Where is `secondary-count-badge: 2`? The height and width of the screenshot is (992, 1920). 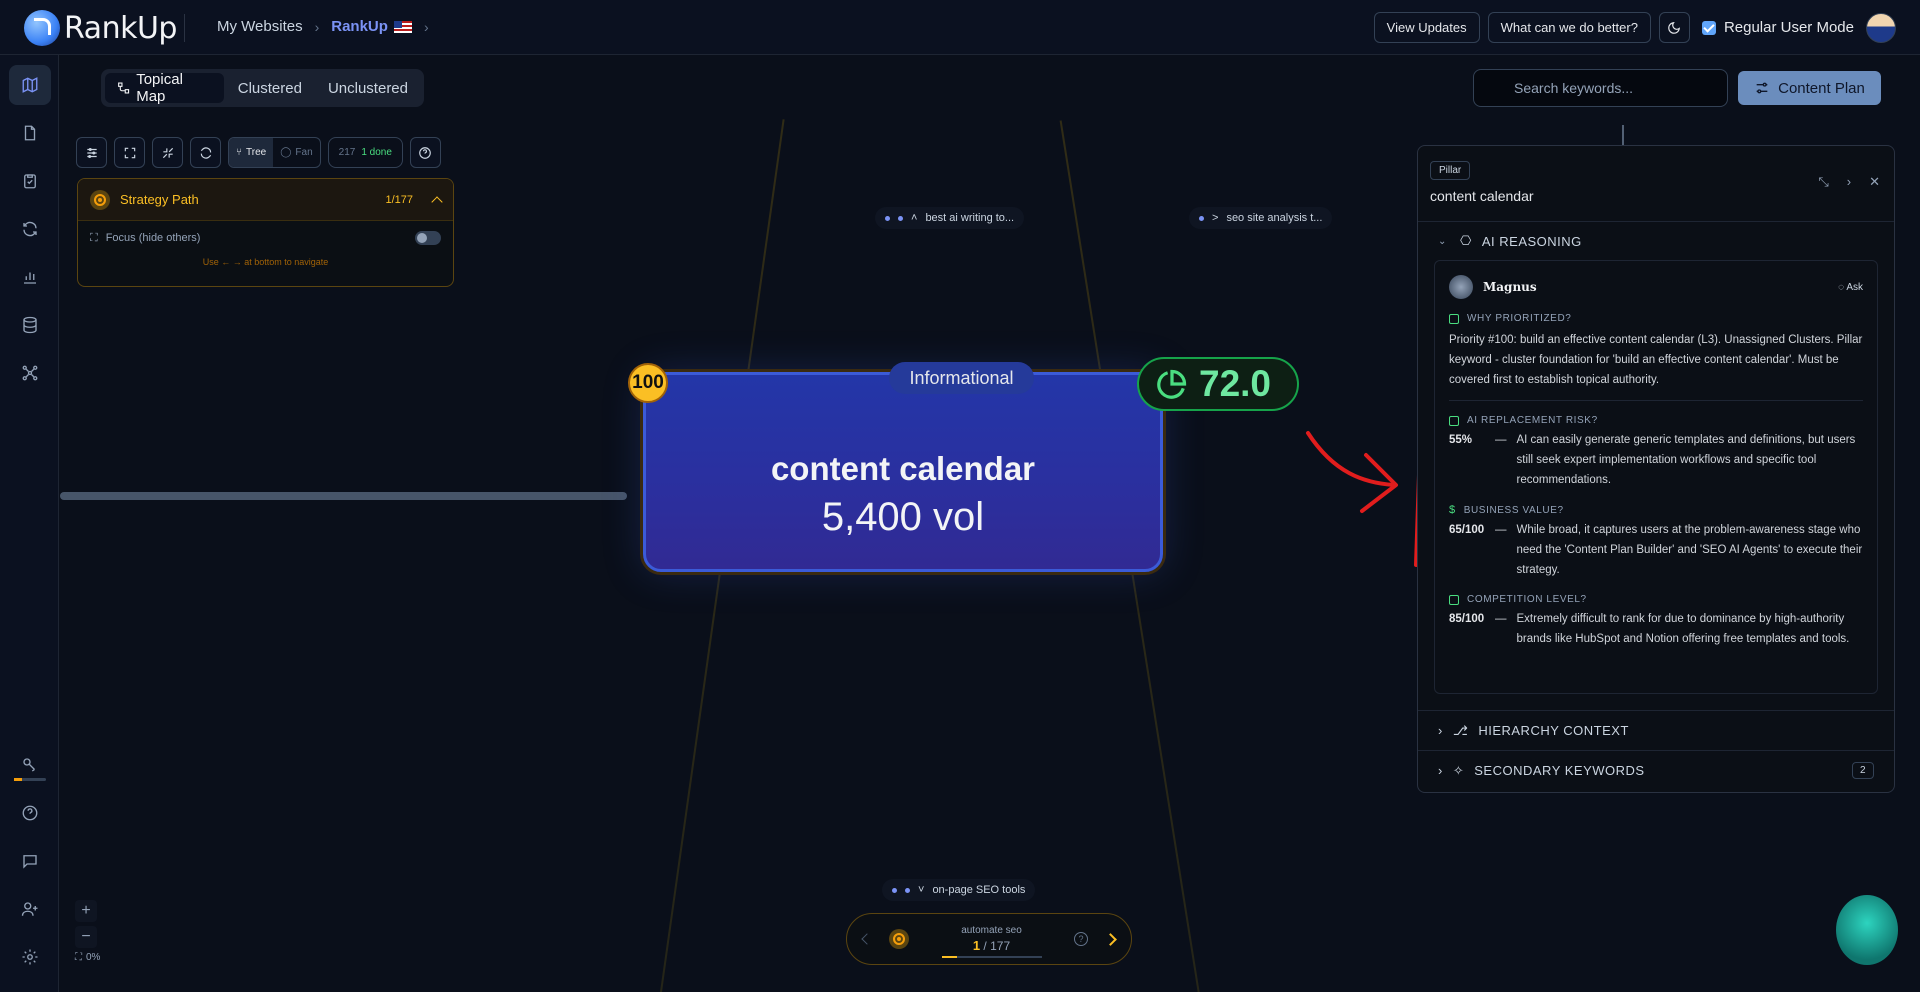 secondary-count-badge: 2 is located at coordinates (1862, 770).